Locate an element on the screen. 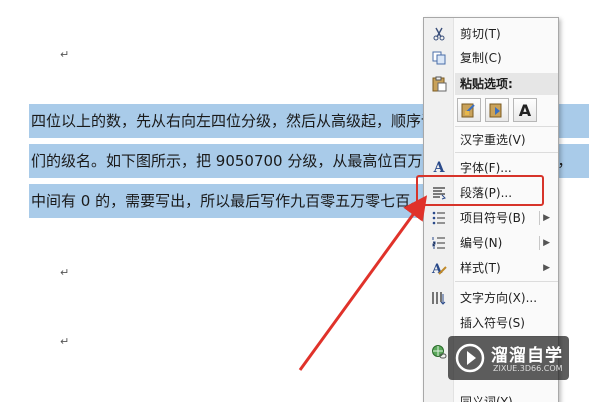 Image resolution: width=602 pixels, height=402 pixels. watermark-logo-icon is located at coordinates (470, 358).